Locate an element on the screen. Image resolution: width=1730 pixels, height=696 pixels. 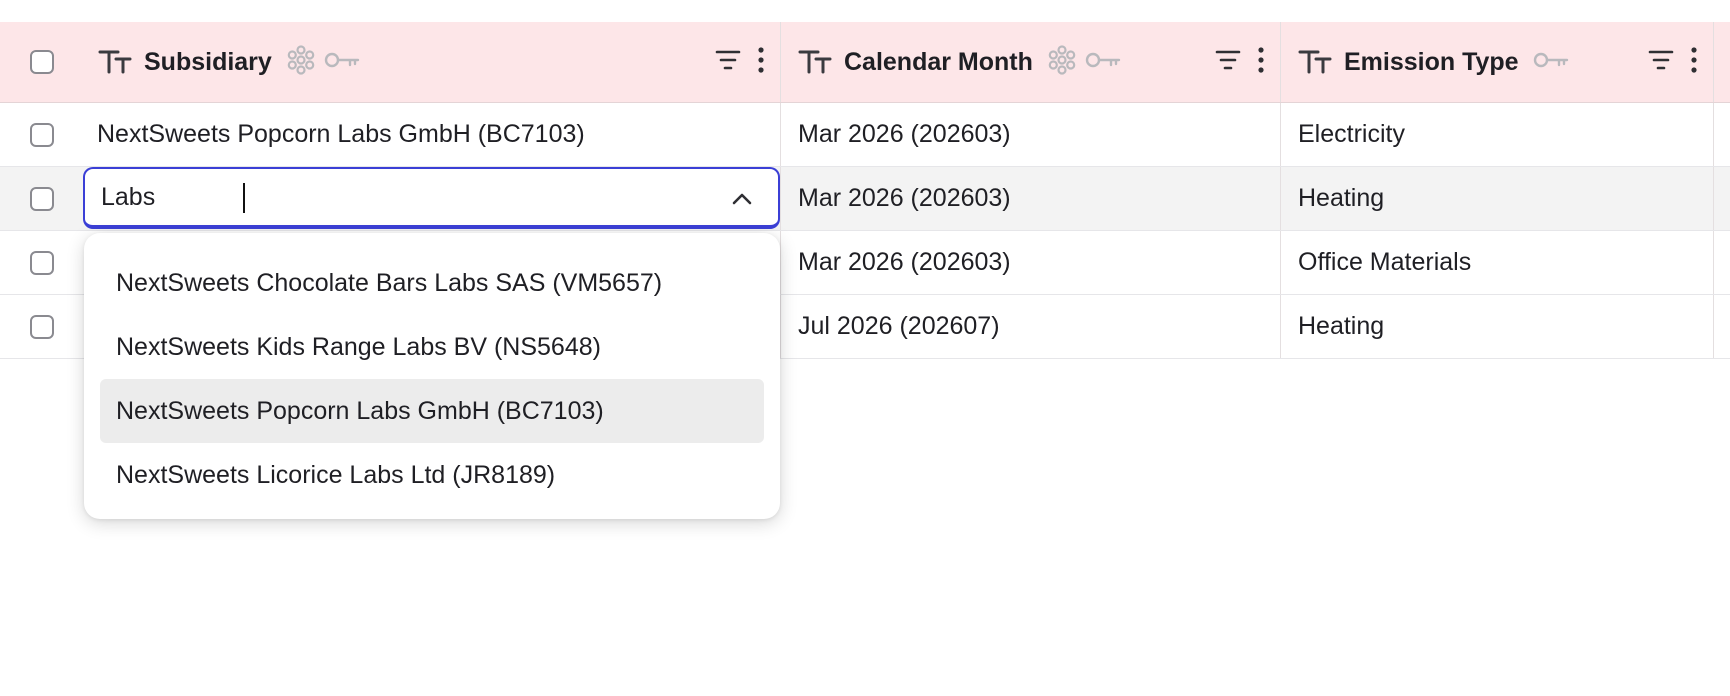
option-item: NextSweets Kids Range Labs BV (NS5648) is located at coordinates (432, 347).